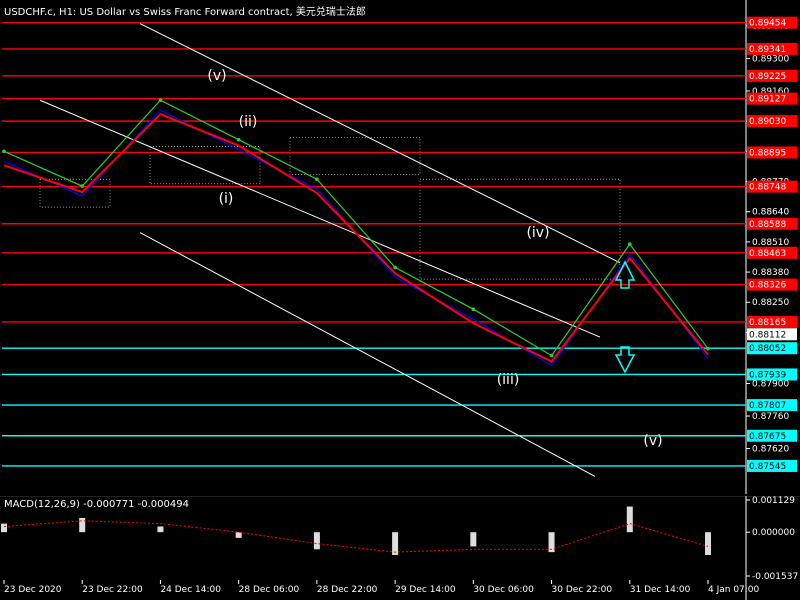  Describe the element at coordinates (770, 213) in the screenshot. I see `y-tick-label: 0.88640` at that location.